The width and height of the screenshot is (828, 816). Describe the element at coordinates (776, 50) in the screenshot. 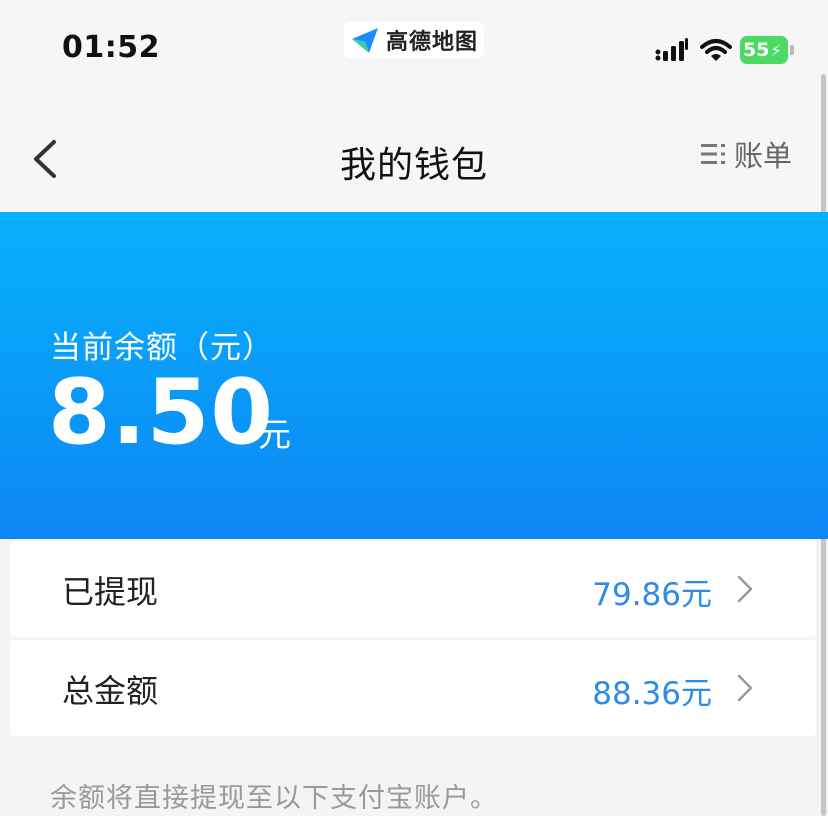

I see `charging-bolt-icon: ⚡` at that location.